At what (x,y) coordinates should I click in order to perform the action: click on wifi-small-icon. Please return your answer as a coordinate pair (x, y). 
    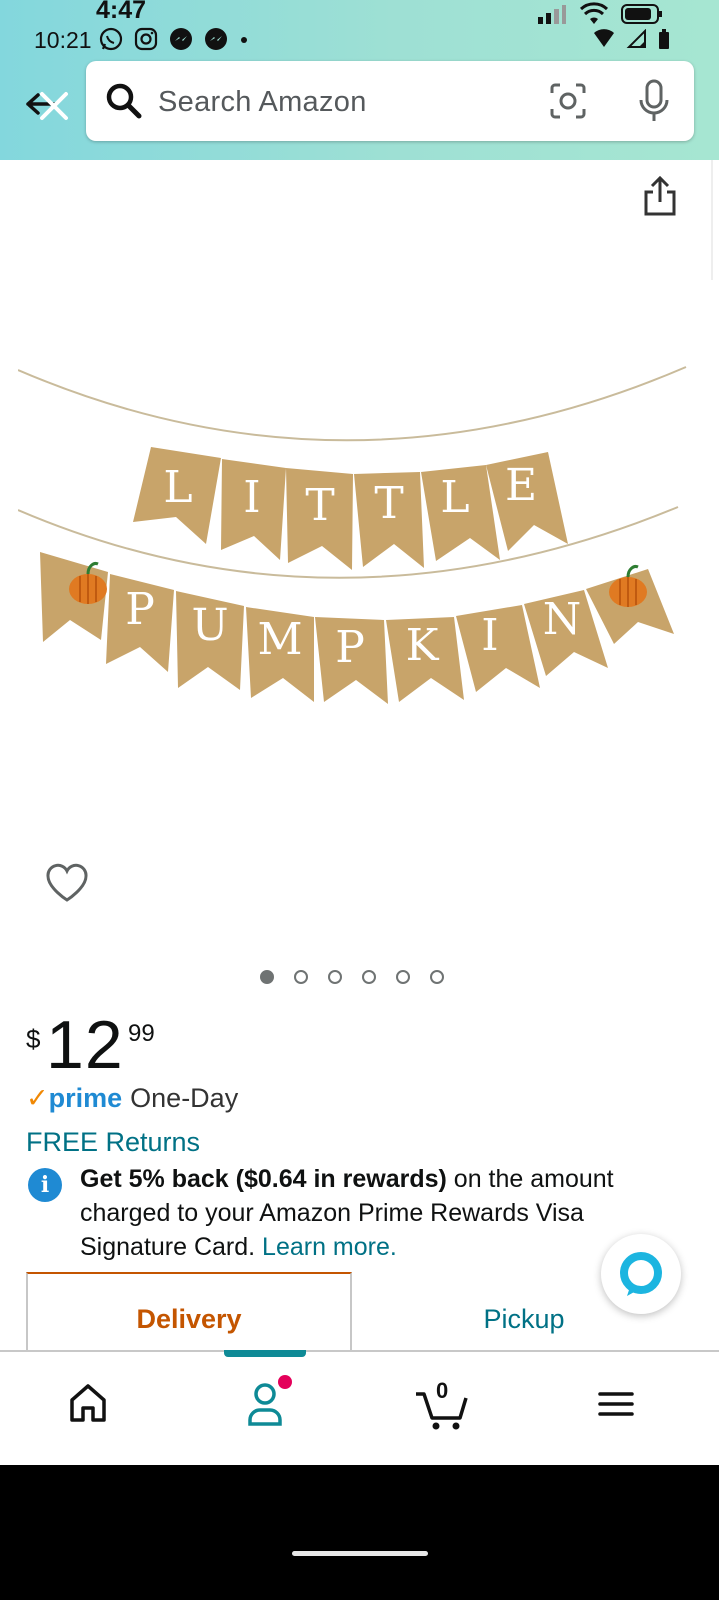
    Looking at the image, I should click on (604, 38).